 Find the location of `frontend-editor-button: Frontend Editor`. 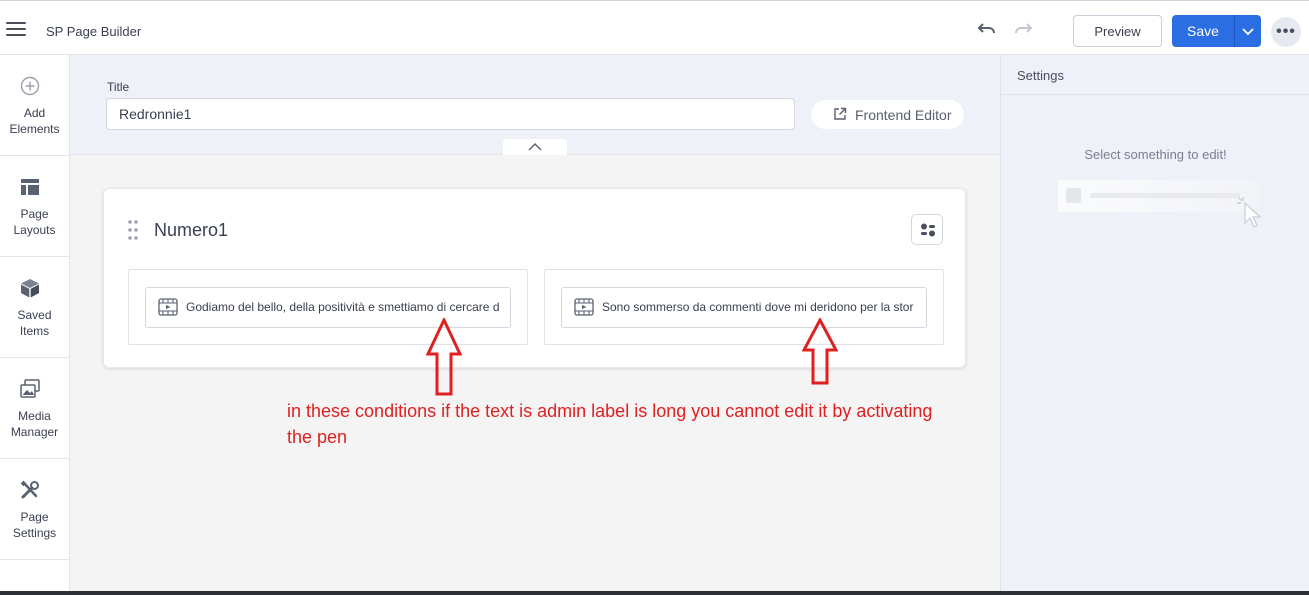

frontend-editor-button: Frontend Editor is located at coordinates (887, 114).